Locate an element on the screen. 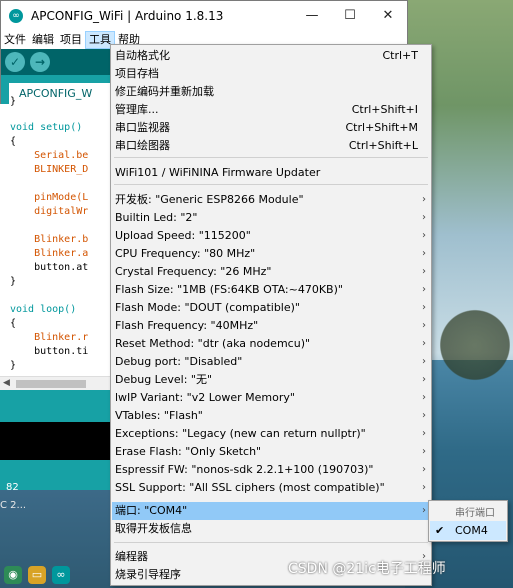 This screenshot has height=588, width=513. menu-upload-speed: Upload Speed: "115200" › is located at coordinates (271, 236).